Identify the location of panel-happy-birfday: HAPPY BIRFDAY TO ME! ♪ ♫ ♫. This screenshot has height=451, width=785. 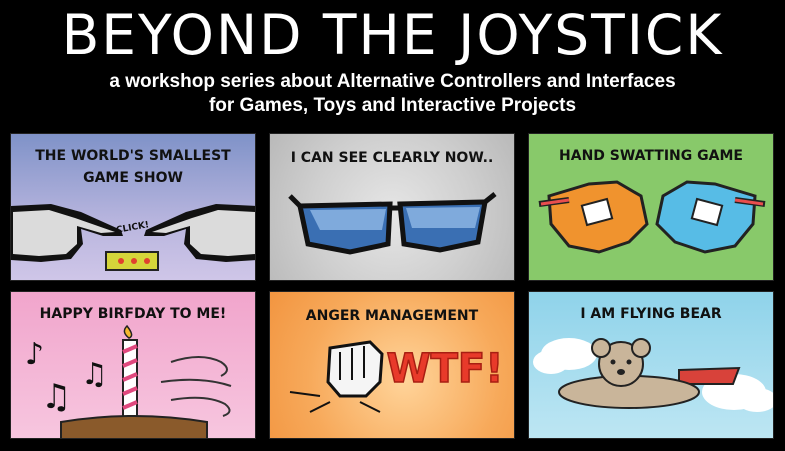
(133, 365).